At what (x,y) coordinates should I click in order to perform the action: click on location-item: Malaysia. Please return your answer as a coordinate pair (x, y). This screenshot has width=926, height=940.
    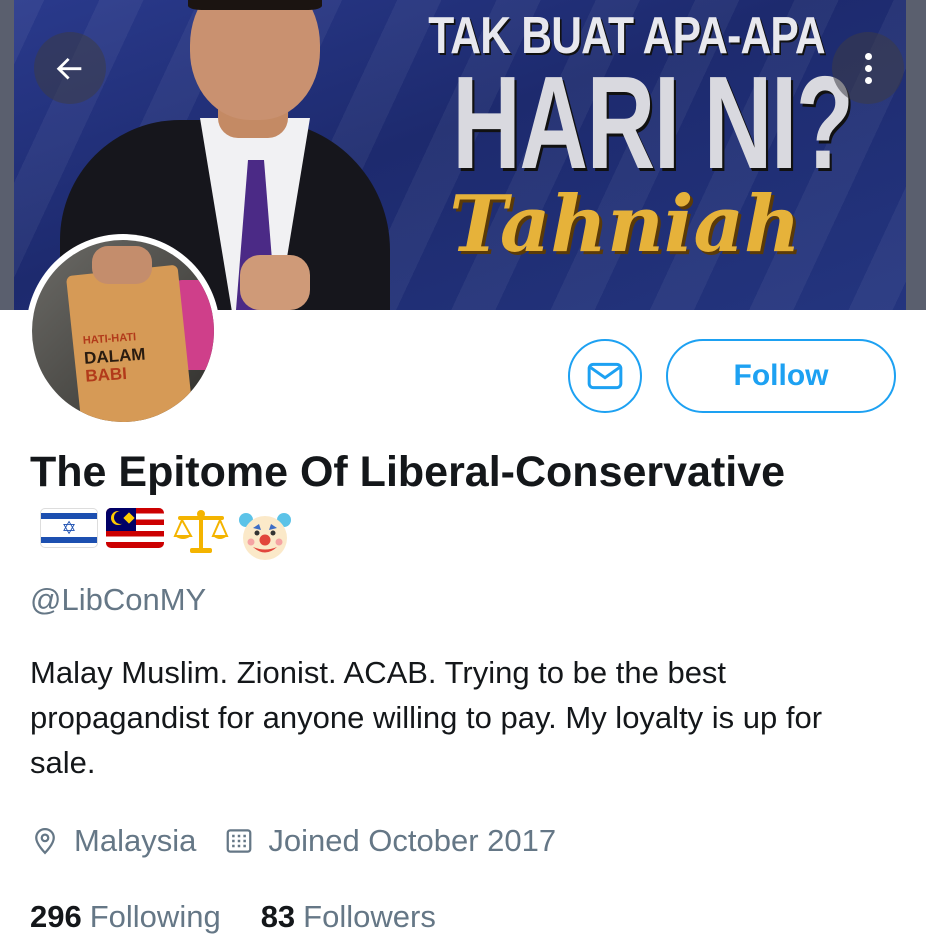
    Looking at the image, I should click on (113, 841).